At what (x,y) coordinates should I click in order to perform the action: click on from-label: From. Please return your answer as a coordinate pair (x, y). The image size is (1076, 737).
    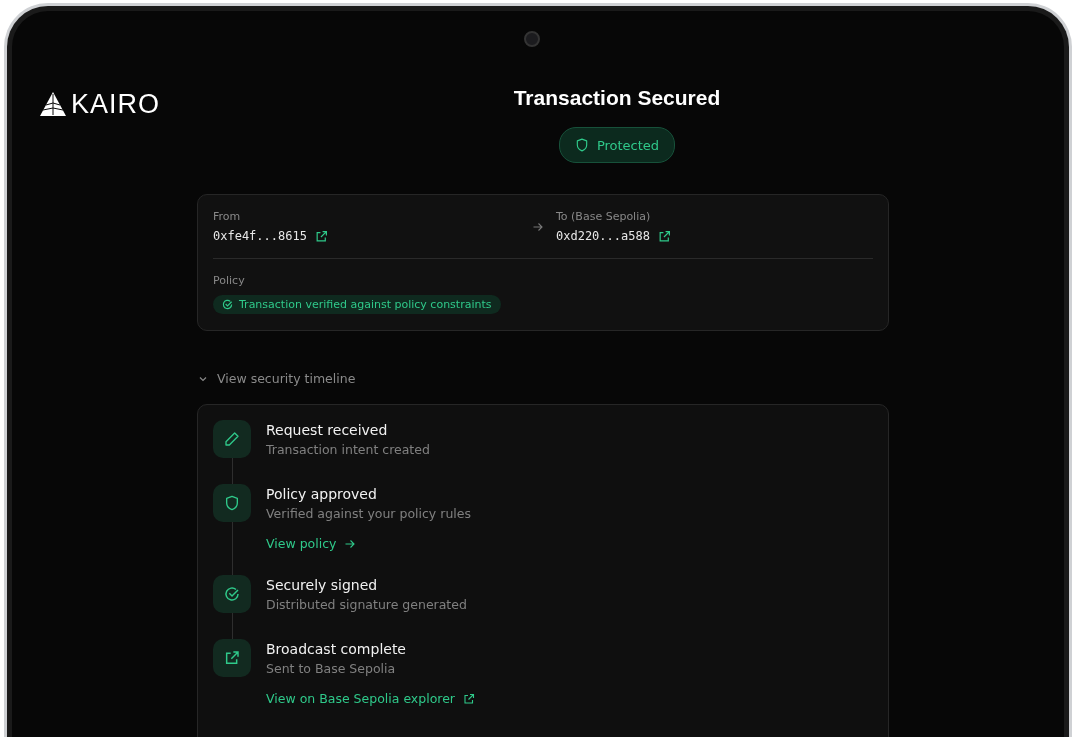
    Looking at the image, I should click on (227, 216).